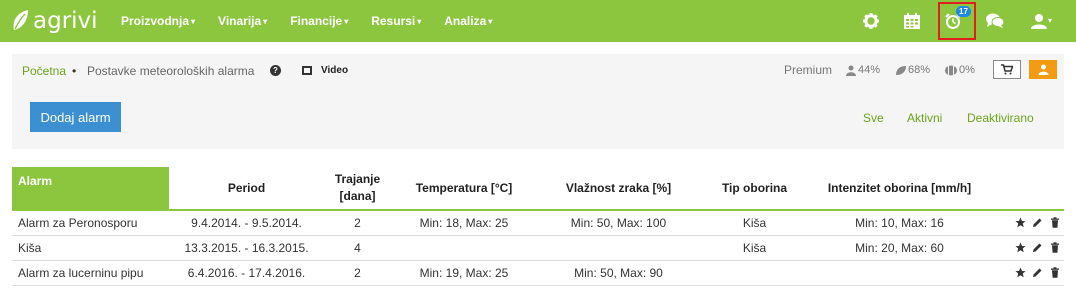 Image resolution: width=1076 pixels, height=299 pixels. What do you see at coordinates (618, 189) in the screenshot?
I see `header-humidity: Vlažnost zraka [%]` at bounding box center [618, 189].